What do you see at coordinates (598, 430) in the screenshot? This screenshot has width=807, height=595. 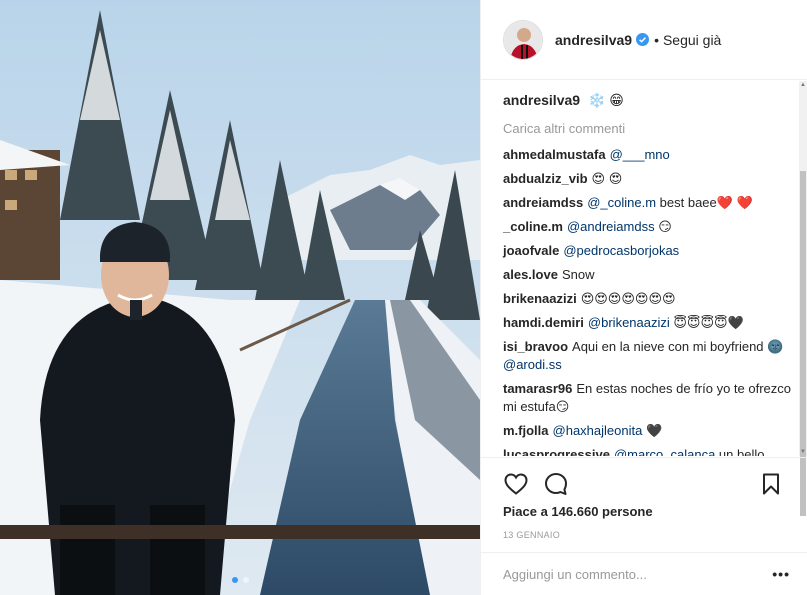 I see `comment-mention: @haxhajleonita` at bounding box center [598, 430].